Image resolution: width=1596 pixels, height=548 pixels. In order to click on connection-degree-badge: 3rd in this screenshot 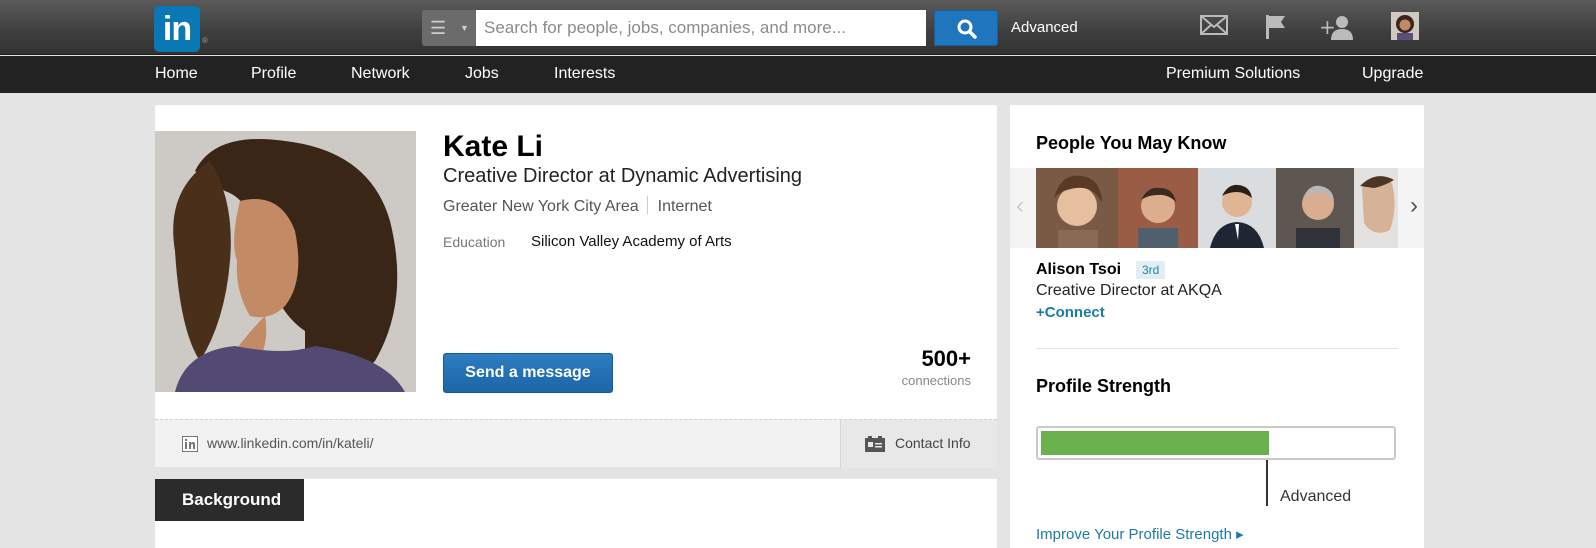, I will do `click(1151, 270)`.